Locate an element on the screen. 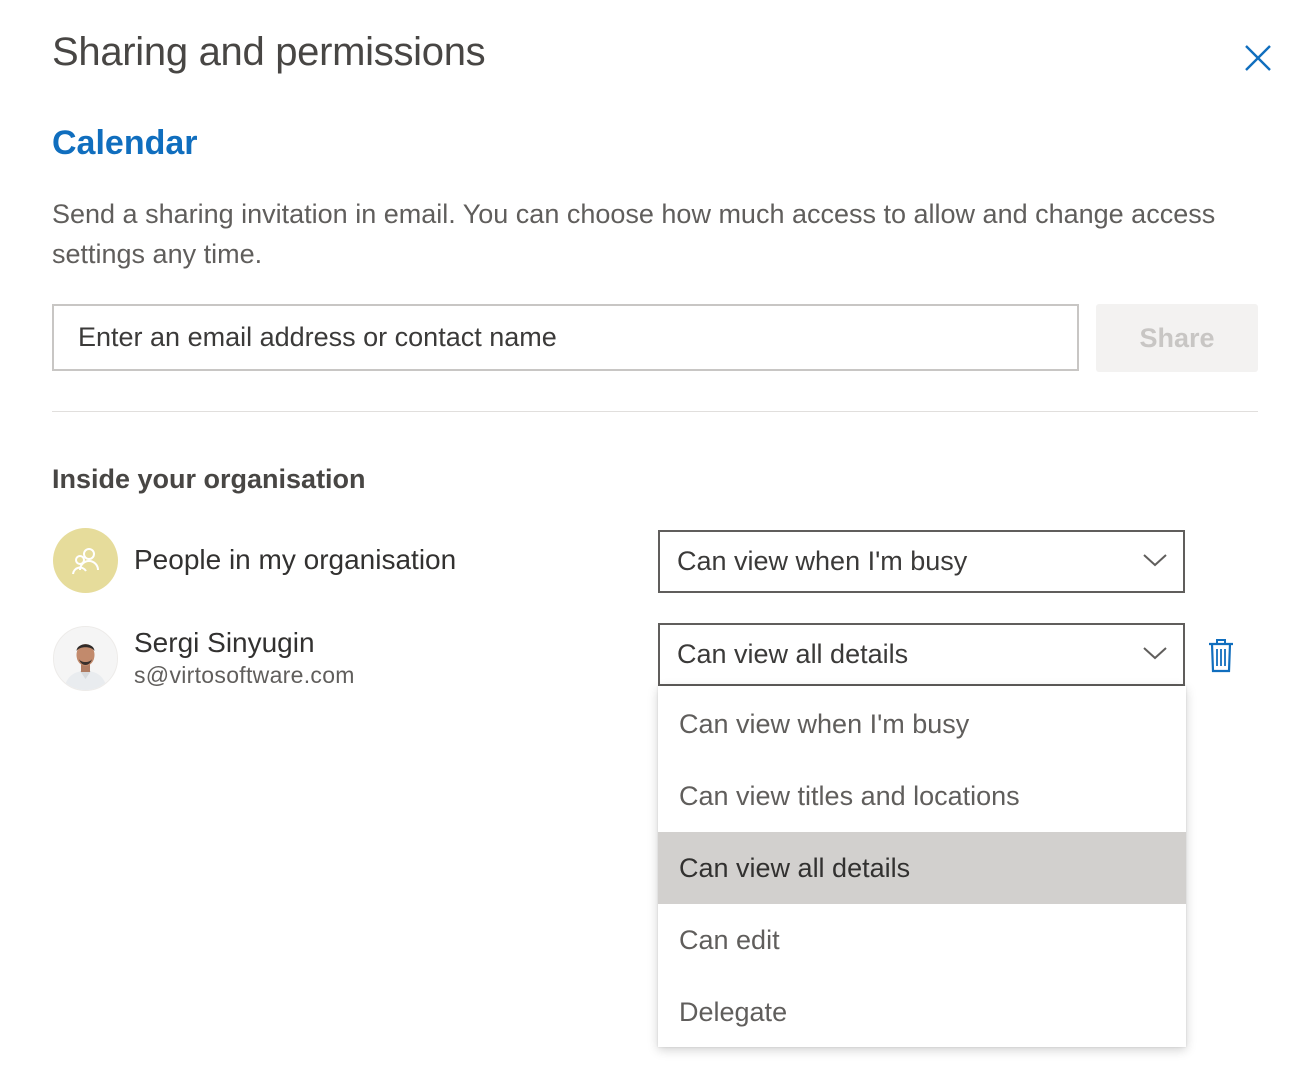 The width and height of the screenshot is (1310, 1072). organisation-label: People in my organisation is located at coordinates (295, 559).